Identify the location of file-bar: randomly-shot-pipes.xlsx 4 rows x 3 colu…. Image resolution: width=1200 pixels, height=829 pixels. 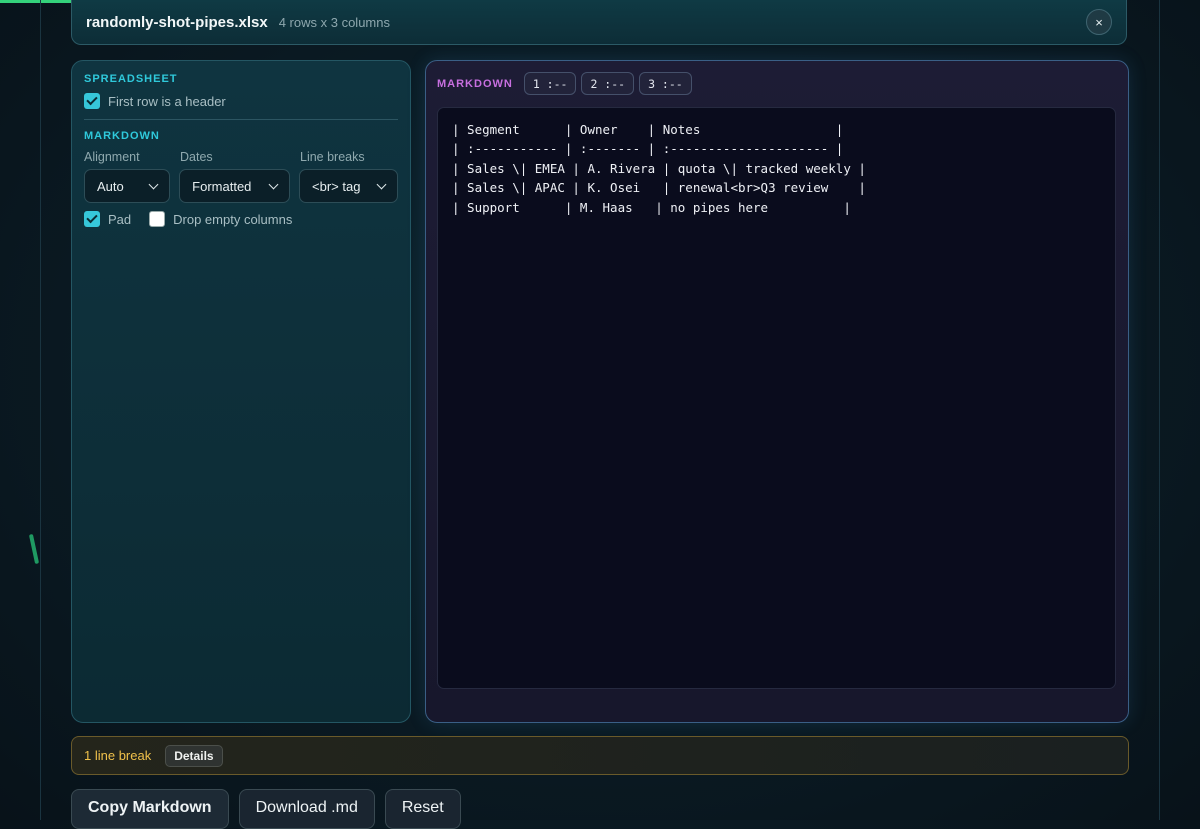
(599, 22).